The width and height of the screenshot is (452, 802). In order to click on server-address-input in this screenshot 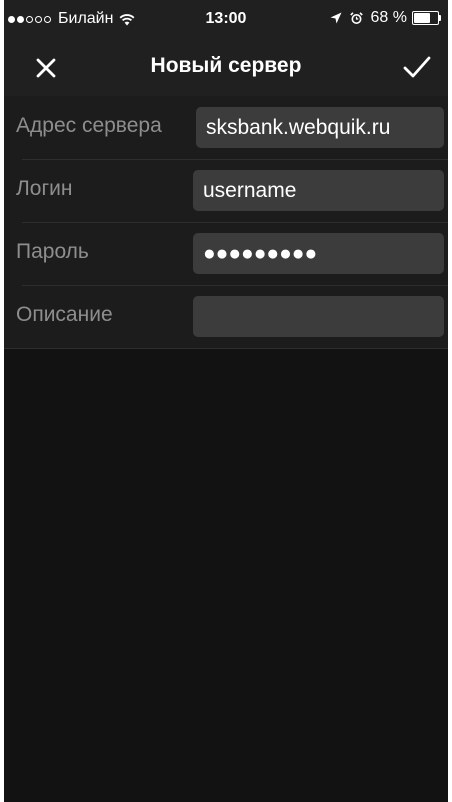, I will do `click(320, 127)`.